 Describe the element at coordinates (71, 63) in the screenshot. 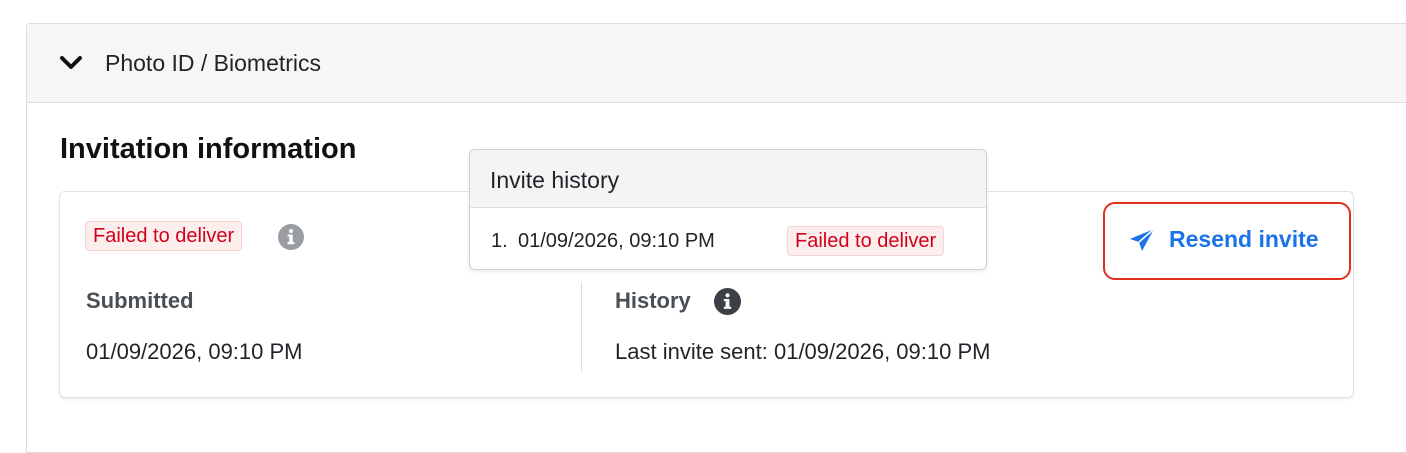

I see `chevron-down-icon` at that location.